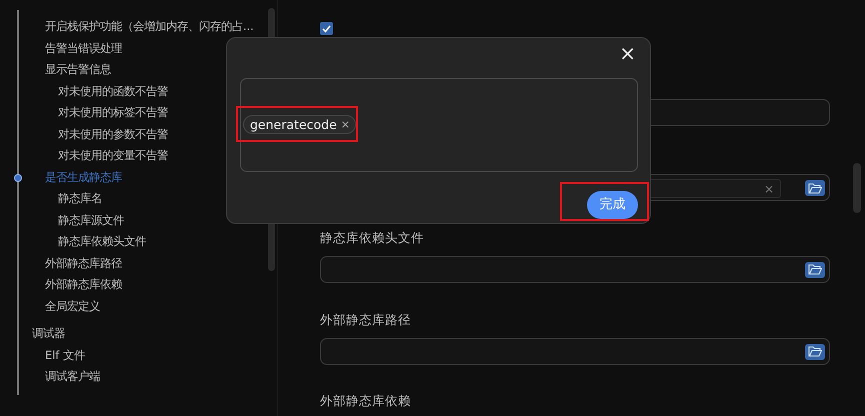 This screenshot has width=865, height=416. Describe the element at coordinates (78, 69) in the screenshot. I see `sidebar-item: 显示告警信息` at that location.